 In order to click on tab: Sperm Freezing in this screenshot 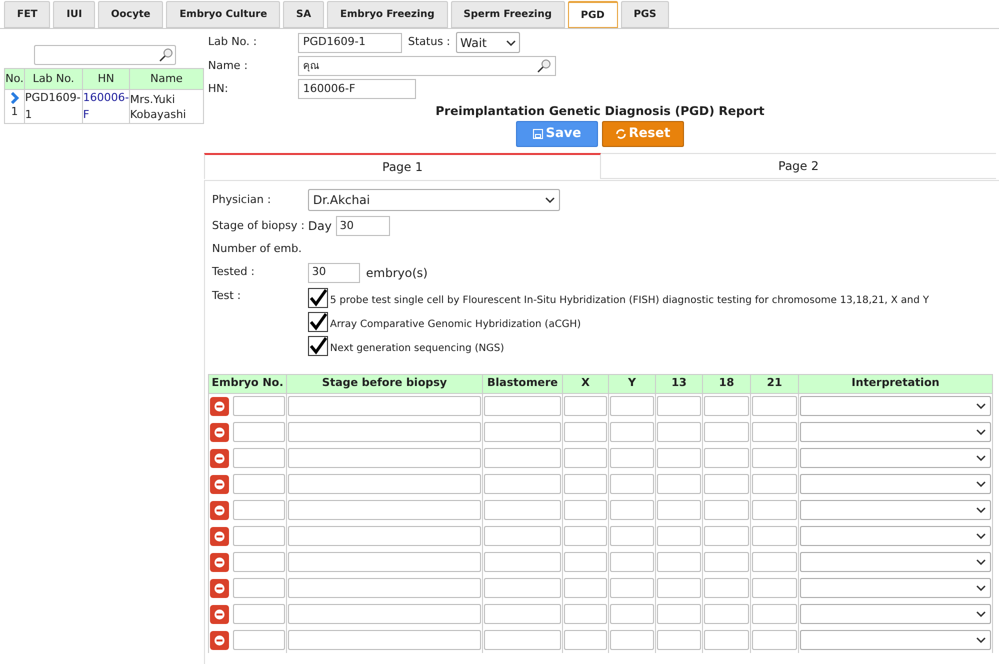, I will do `click(507, 14)`.